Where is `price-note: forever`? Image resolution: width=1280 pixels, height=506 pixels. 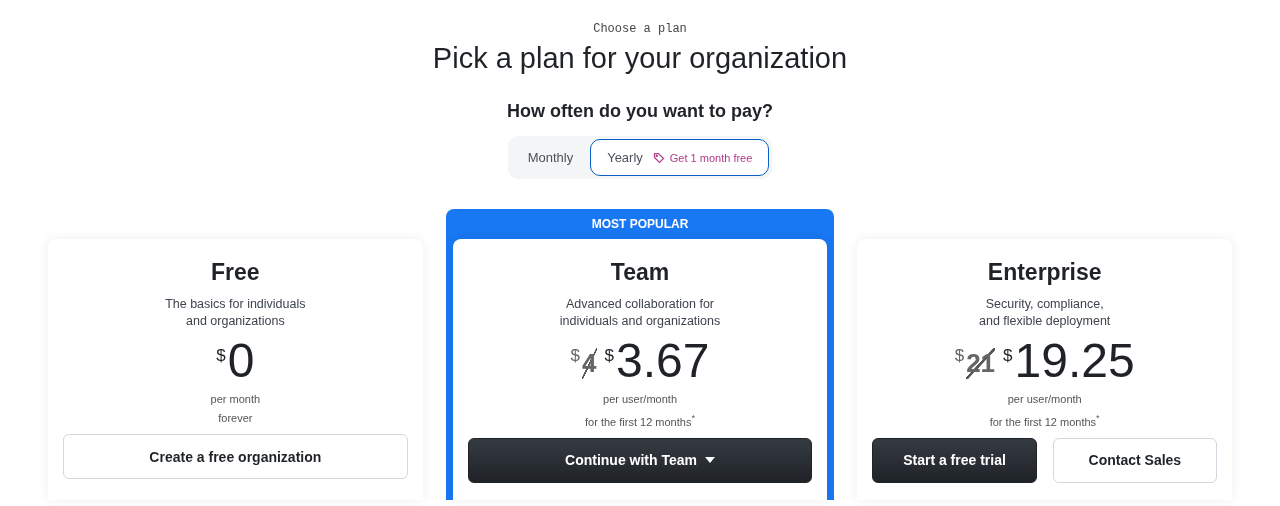
price-note: forever is located at coordinates (235, 418).